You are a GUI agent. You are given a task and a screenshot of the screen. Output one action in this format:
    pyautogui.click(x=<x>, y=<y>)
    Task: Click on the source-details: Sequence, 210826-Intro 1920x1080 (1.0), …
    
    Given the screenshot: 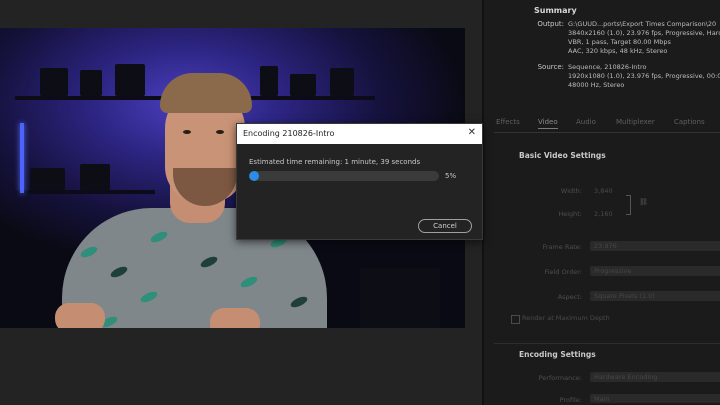 What is the action you would take?
    pyautogui.click(x=644, y=76)
    